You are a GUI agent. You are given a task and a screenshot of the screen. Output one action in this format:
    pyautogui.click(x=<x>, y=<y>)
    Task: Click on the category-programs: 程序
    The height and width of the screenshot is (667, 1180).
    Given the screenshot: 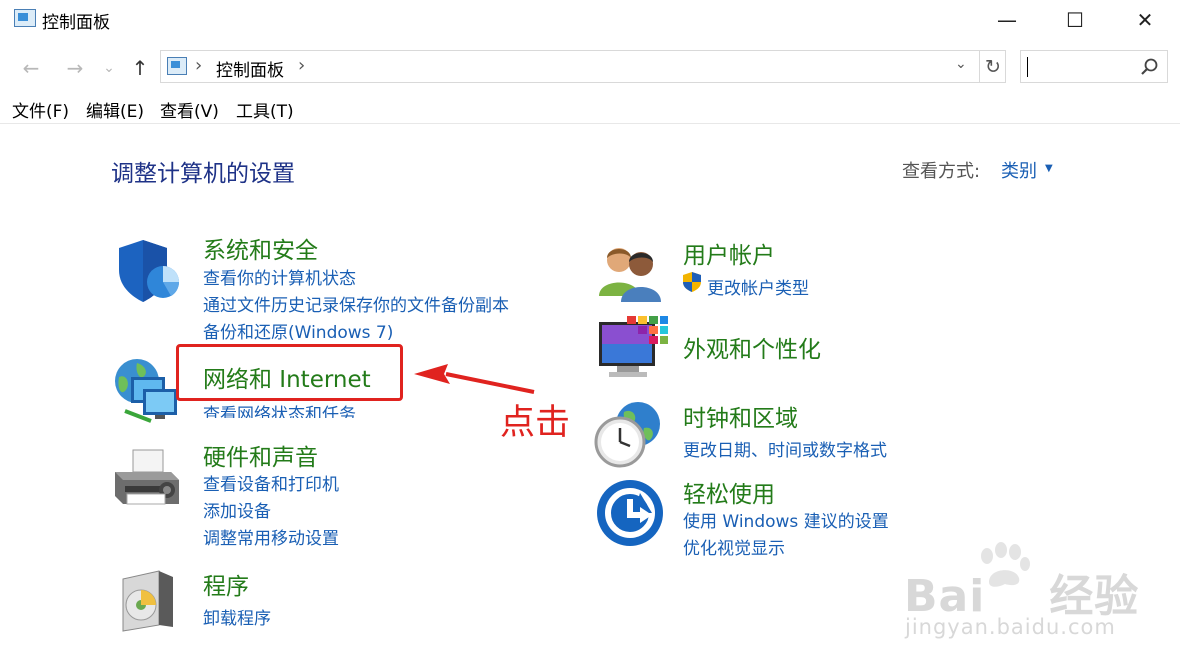 What is the action you would take?
    pyautogui.click(x=226, y=584)
    